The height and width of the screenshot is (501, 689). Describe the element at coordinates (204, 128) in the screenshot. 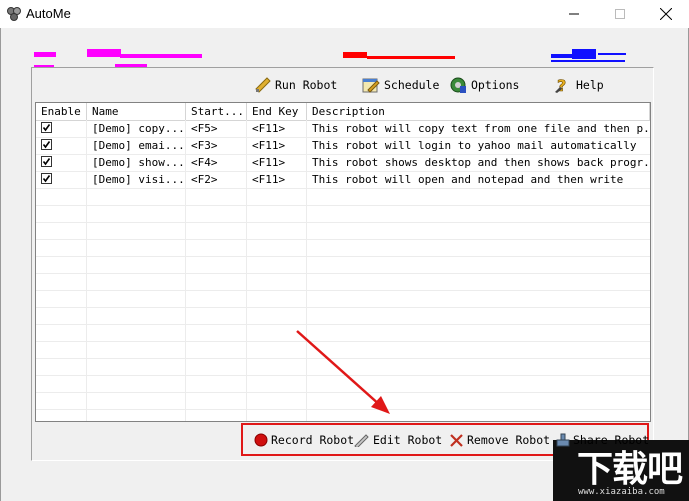

I see `start-key: <F5>` at that location.